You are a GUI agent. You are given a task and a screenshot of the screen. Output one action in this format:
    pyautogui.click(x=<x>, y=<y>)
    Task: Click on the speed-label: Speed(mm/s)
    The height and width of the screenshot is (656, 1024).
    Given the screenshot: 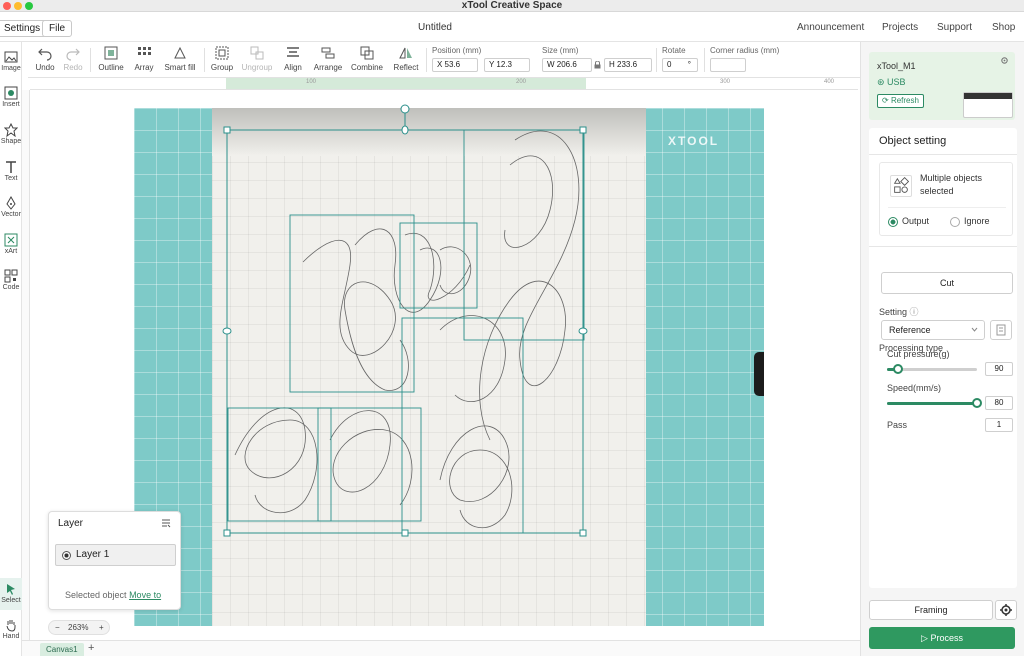 What is the action you would take?
    pyautogui.click(x=914, y=388)
    